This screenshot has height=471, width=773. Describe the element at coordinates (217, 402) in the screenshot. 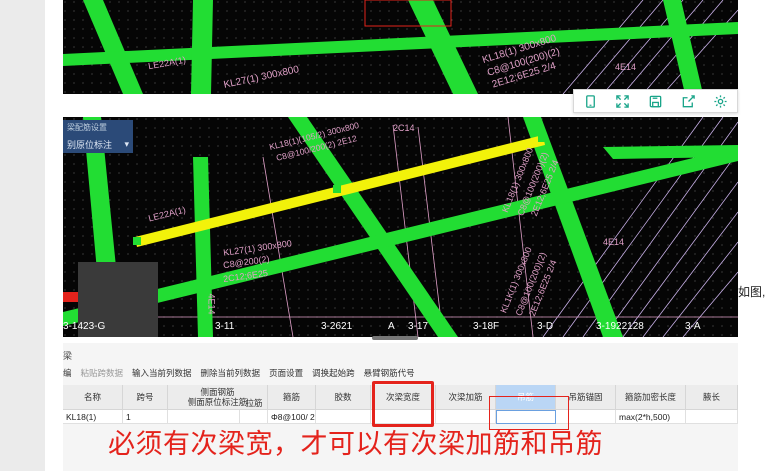

I see `header-side-orig-label: 侧面原位标注筋` at that location.